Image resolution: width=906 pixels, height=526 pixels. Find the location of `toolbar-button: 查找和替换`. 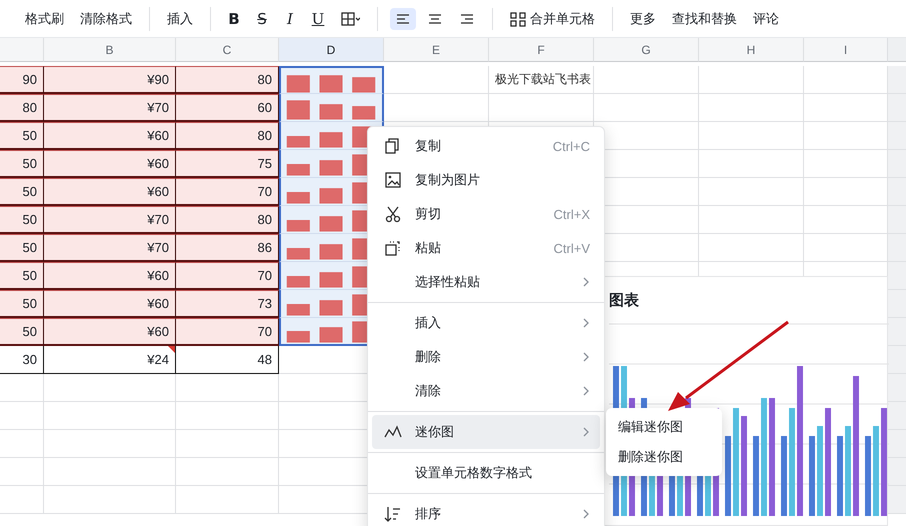

toolbar-button: 查找和替换 is located at coordinates (704, 18).